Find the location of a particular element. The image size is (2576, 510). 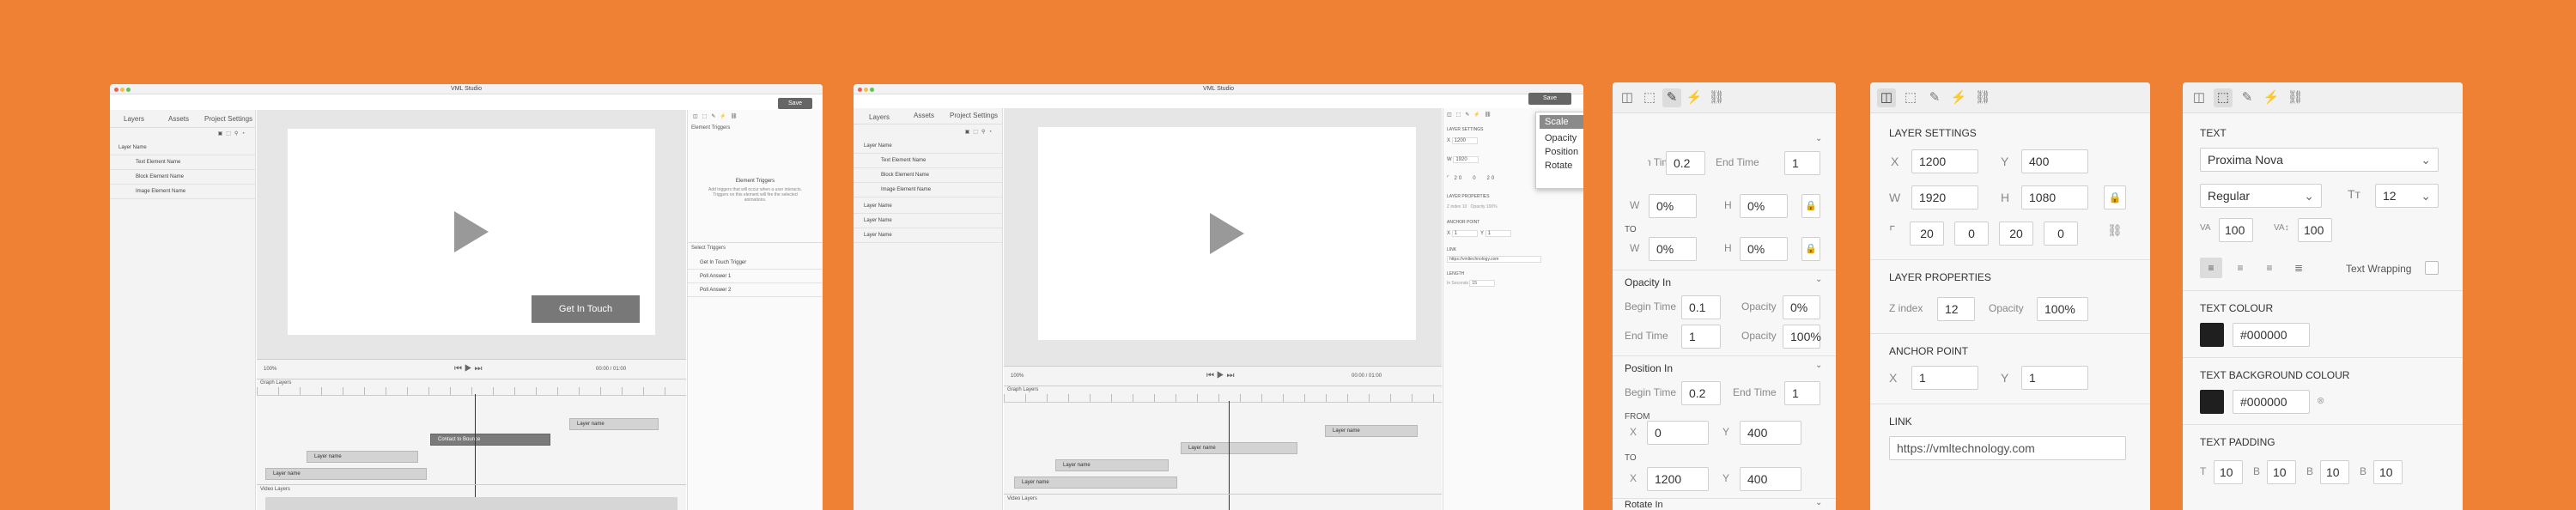

opacity-from-field: 0% is located at coordinates (1801, 307).